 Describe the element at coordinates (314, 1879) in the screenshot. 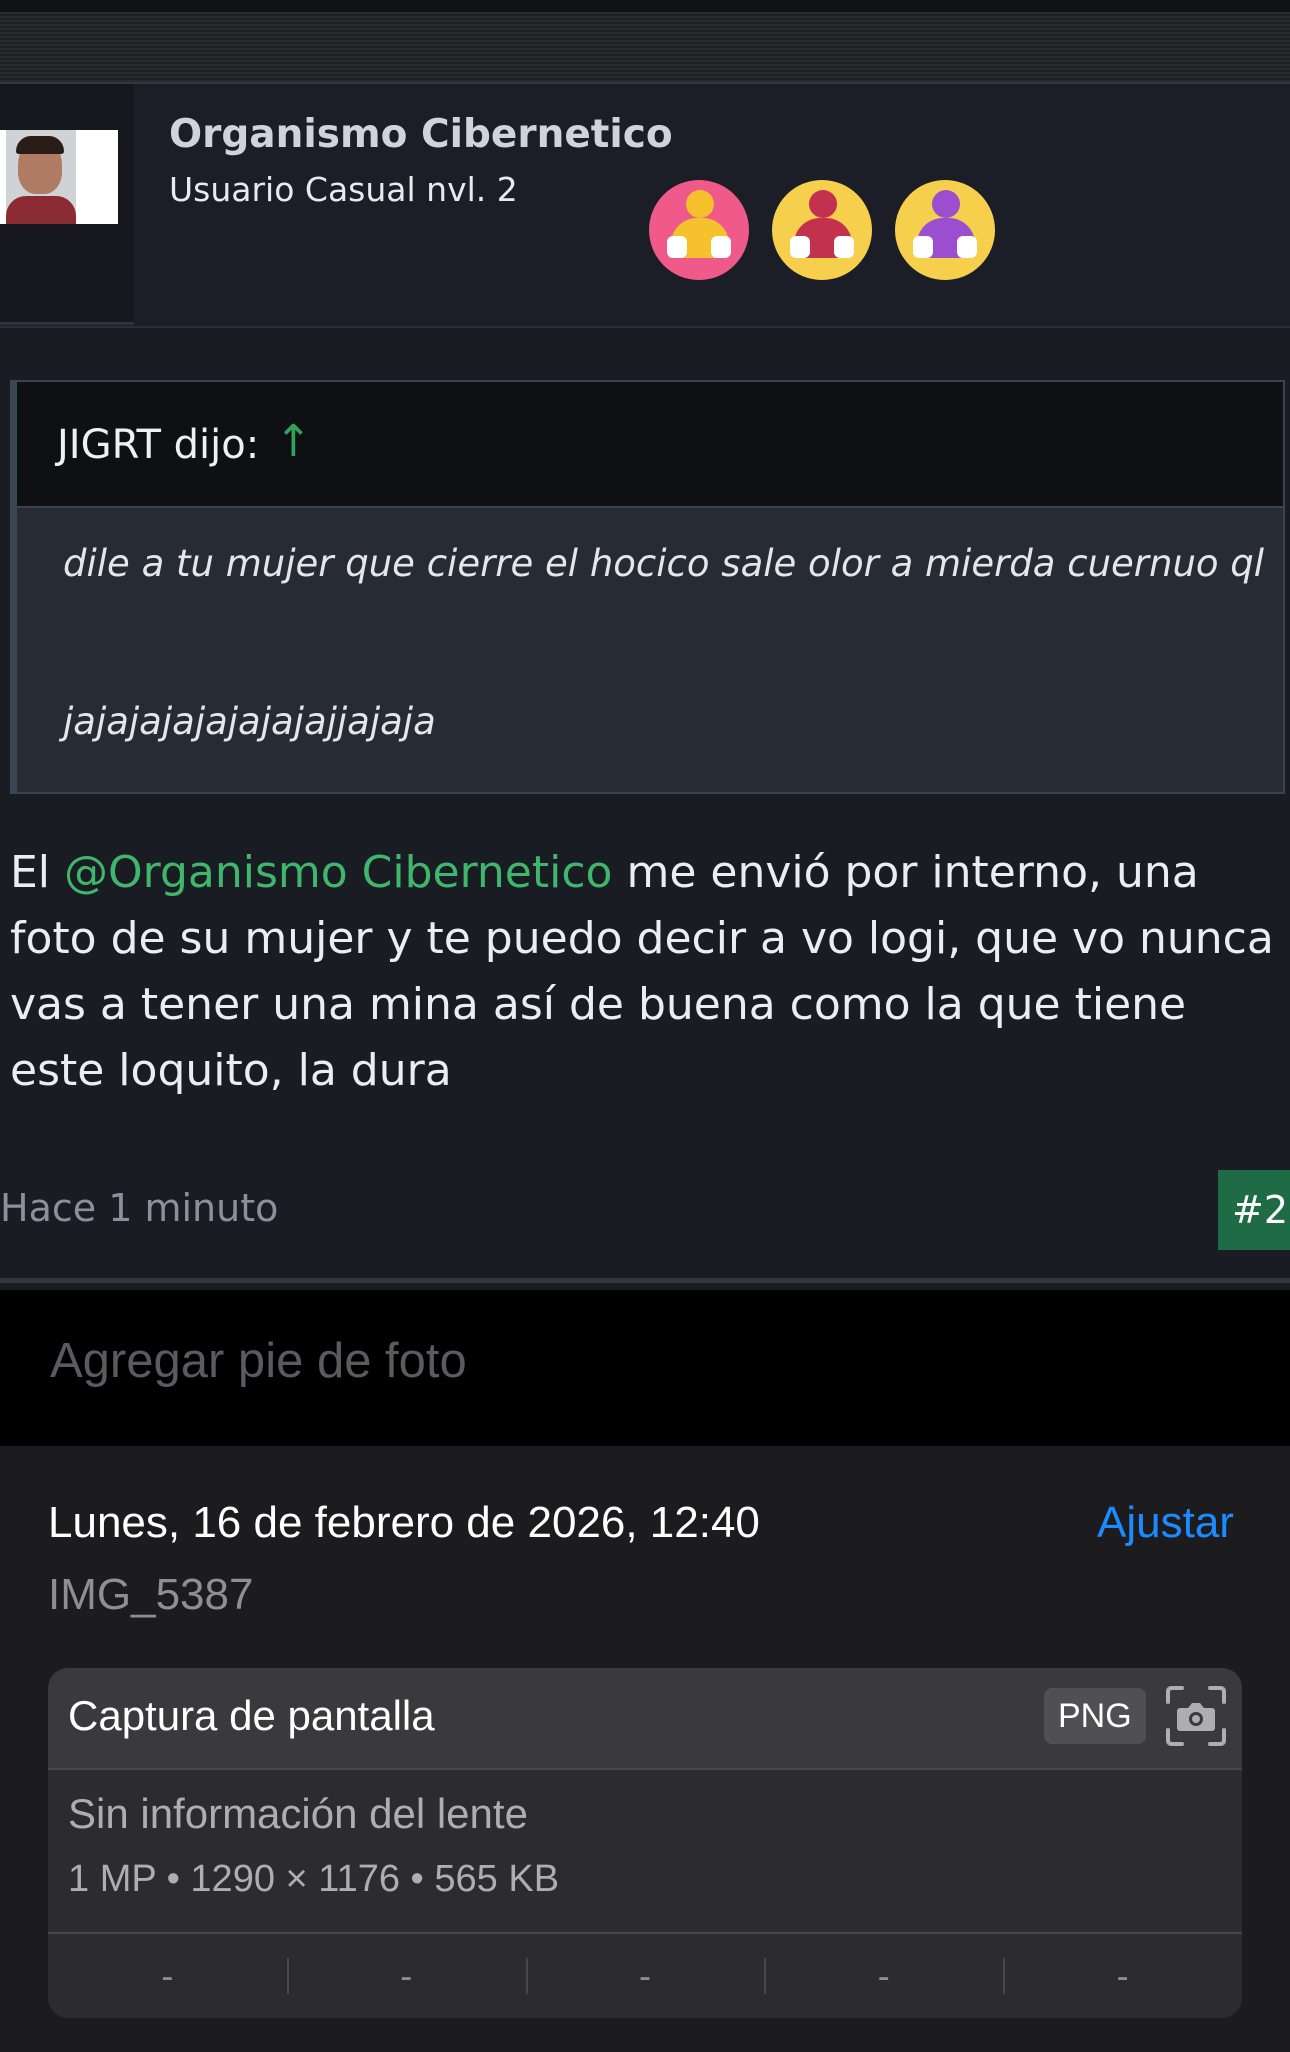

I see `image-specs: 1 MP • 1290 × 1176 • 565 KB` at that location.